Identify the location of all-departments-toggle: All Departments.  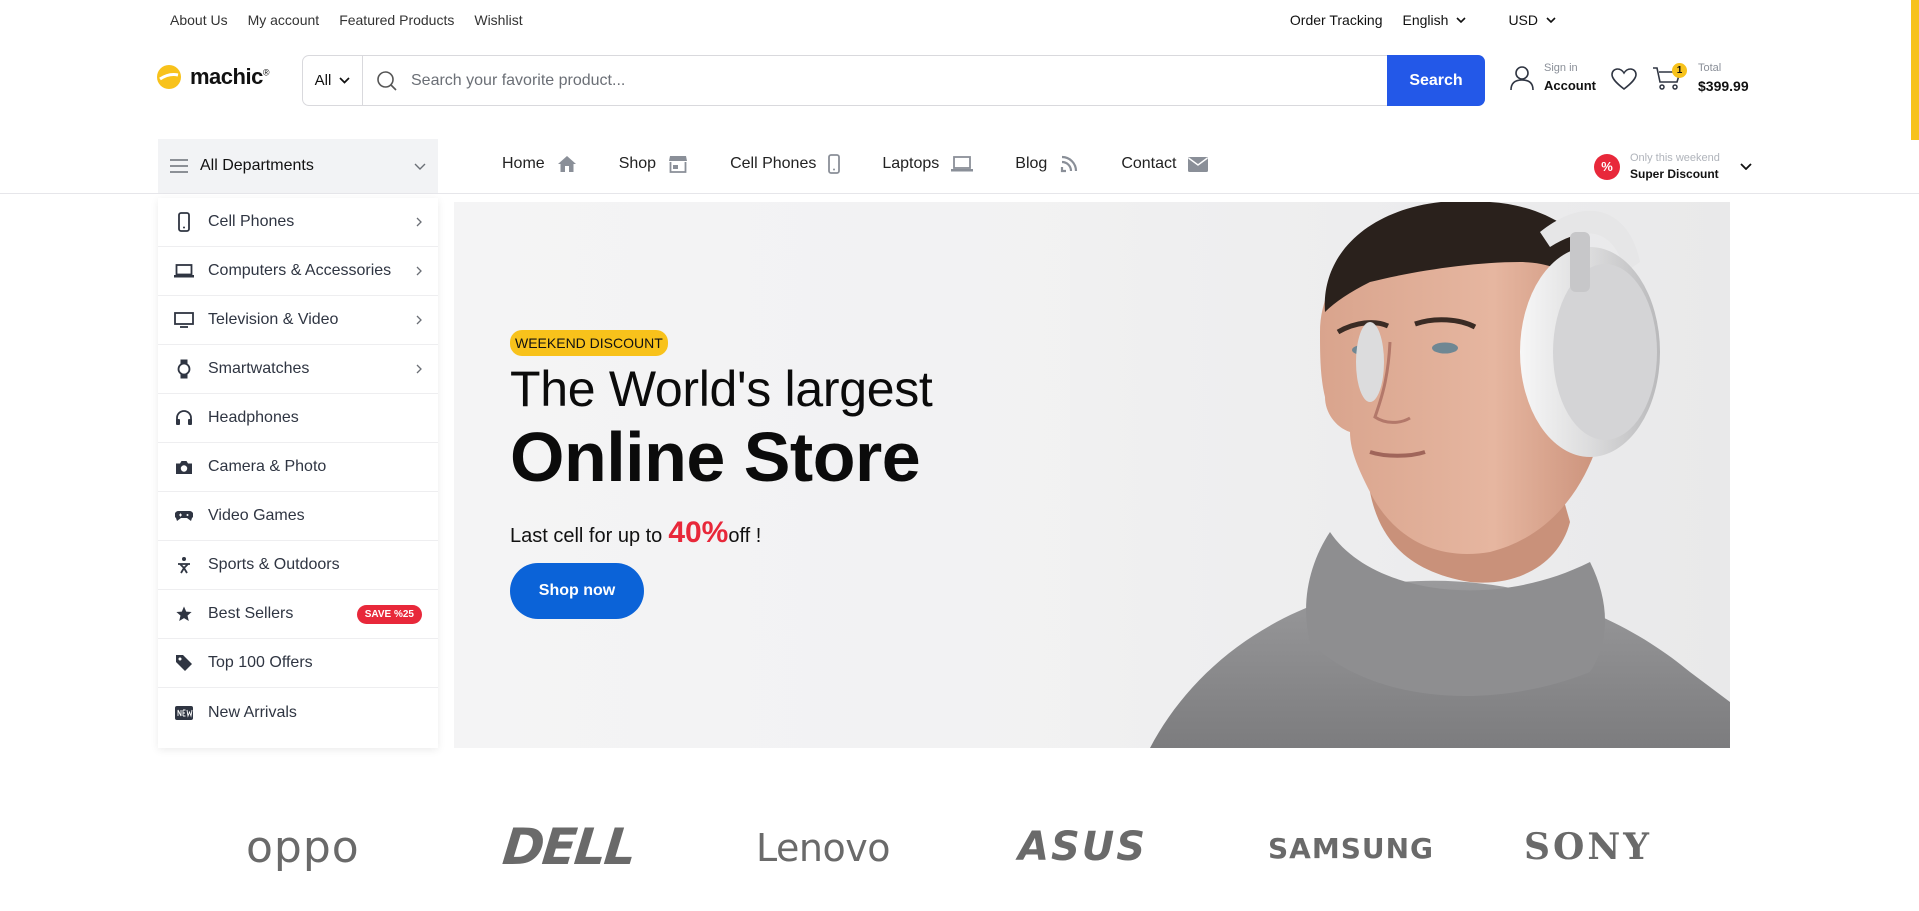
(298, 166).